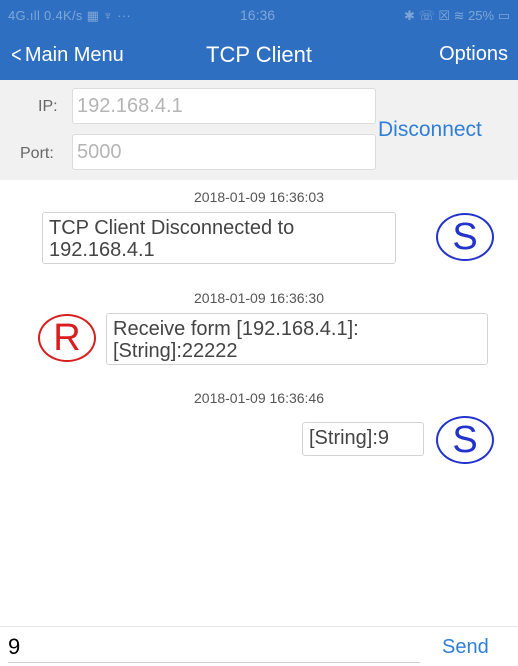 This screenshot has height=666, width=518. Describe the element at coordinates (102, 250) in the screenshot. I see `message-line: 192.168.4.1` at that location.